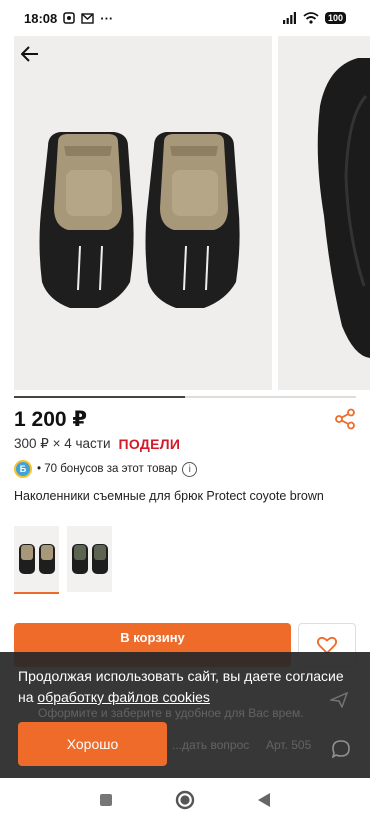  I want to click on knee-pads-image, so click(139, 220).